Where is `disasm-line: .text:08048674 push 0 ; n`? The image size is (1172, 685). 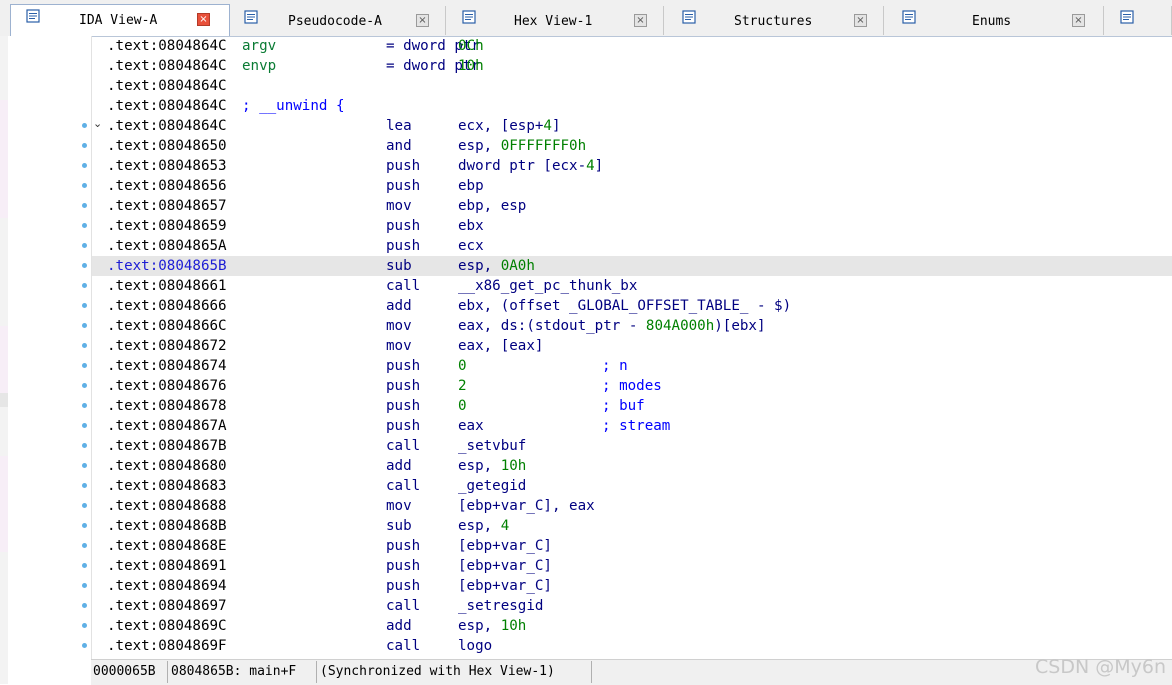 disasm-line: .text:08048674 push 0 ; n is located at coordinates (632, 366).